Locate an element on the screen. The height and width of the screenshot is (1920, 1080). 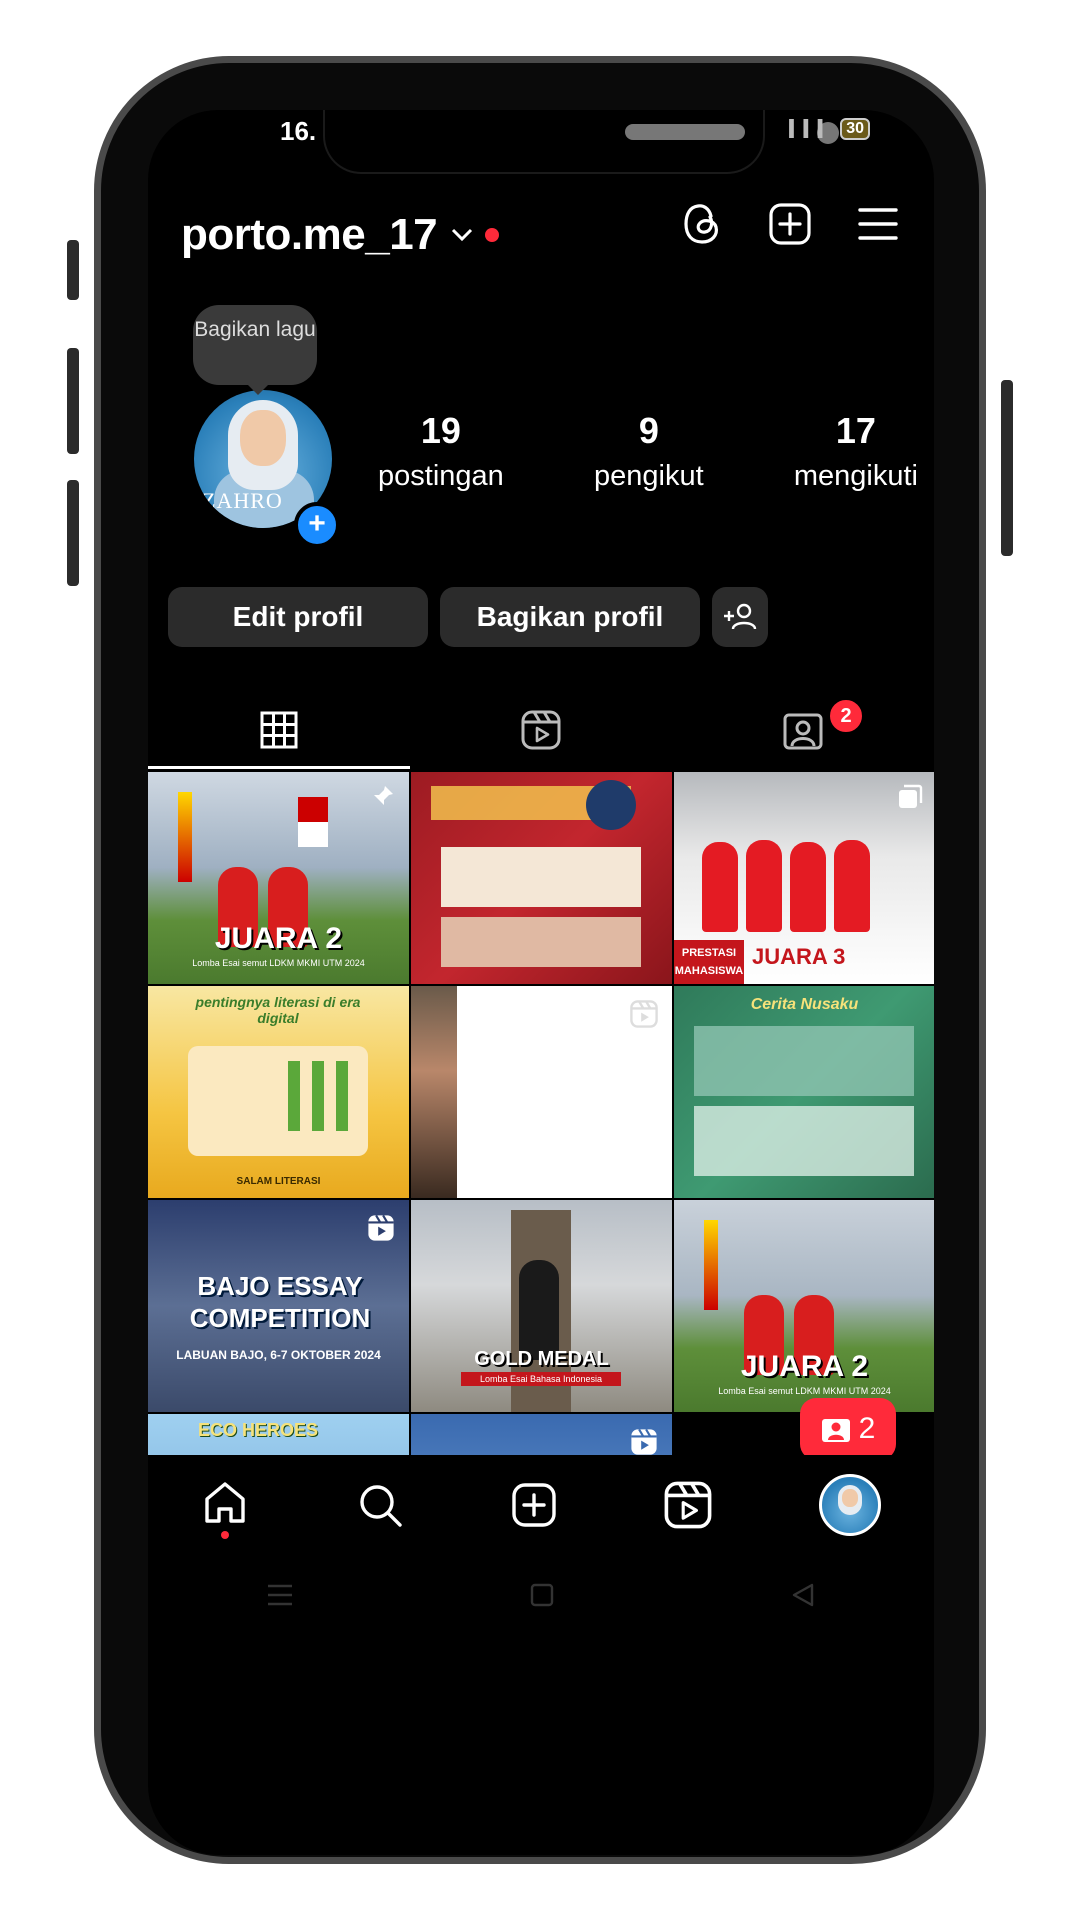
grid-icon is located at coordinates (279, 730).